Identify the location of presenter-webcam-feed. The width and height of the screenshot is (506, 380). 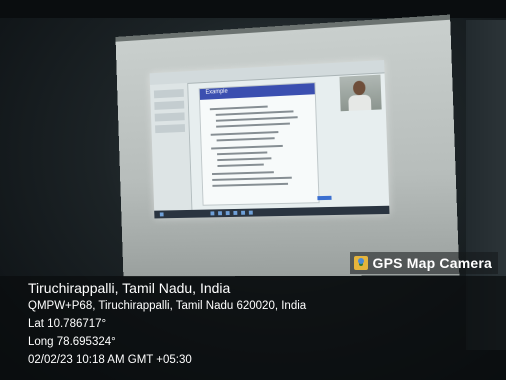
(360, 93).